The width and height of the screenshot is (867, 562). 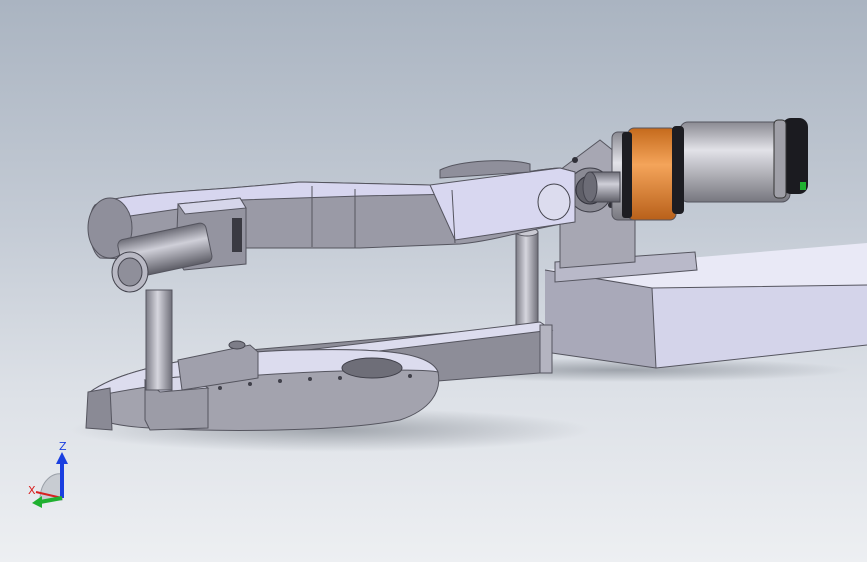 What do you see at coordinates (32, 490) in the screenshot?
I see `x-axis-label: X` at bounding box center [32, 490].